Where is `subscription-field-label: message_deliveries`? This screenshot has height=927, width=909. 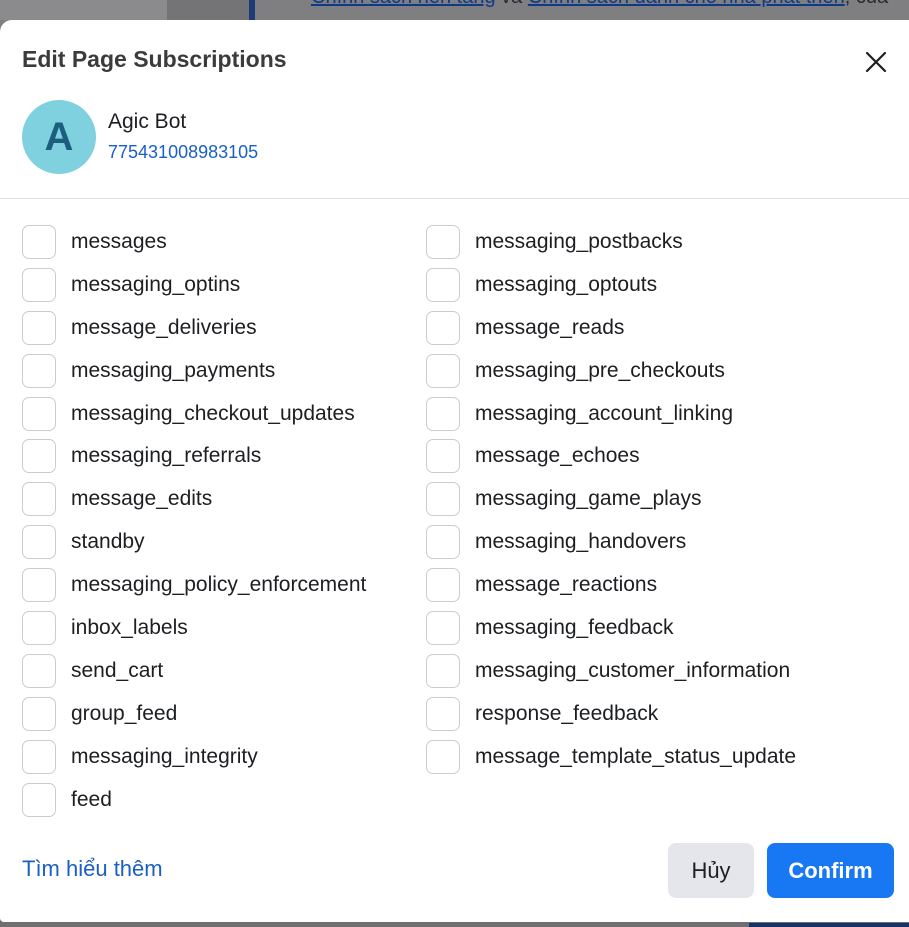
subscription-field-label: message_deliveries is located at coordinates (164, 327).